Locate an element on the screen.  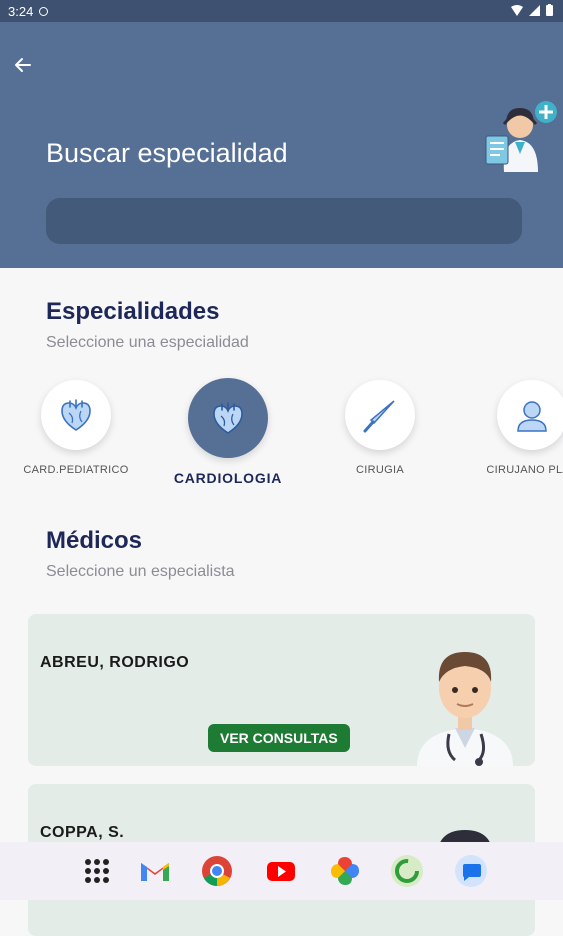
view-consultations-button: VER CONSULTAS is located at coordinates (279, 738).